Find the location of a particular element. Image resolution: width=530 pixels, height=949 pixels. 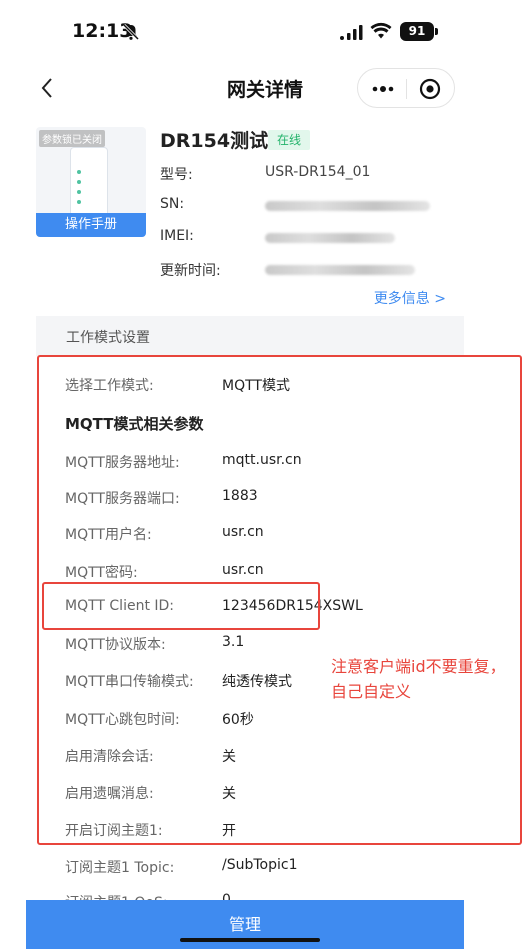

manual-button: 操作手册 is located at coordinates (91, 225).